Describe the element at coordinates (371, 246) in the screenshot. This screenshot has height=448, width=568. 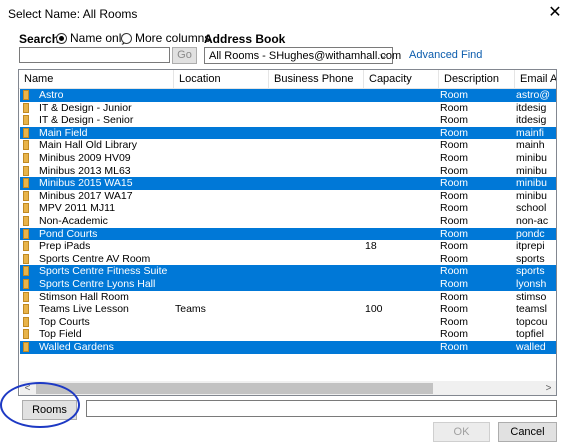
I see `cell-capacity: 18` at that location.